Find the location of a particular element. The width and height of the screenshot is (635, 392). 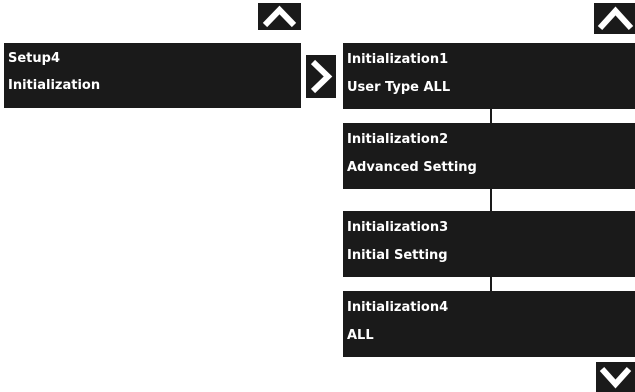

menu-item-value: ALL is located at coordinates (360, 335).